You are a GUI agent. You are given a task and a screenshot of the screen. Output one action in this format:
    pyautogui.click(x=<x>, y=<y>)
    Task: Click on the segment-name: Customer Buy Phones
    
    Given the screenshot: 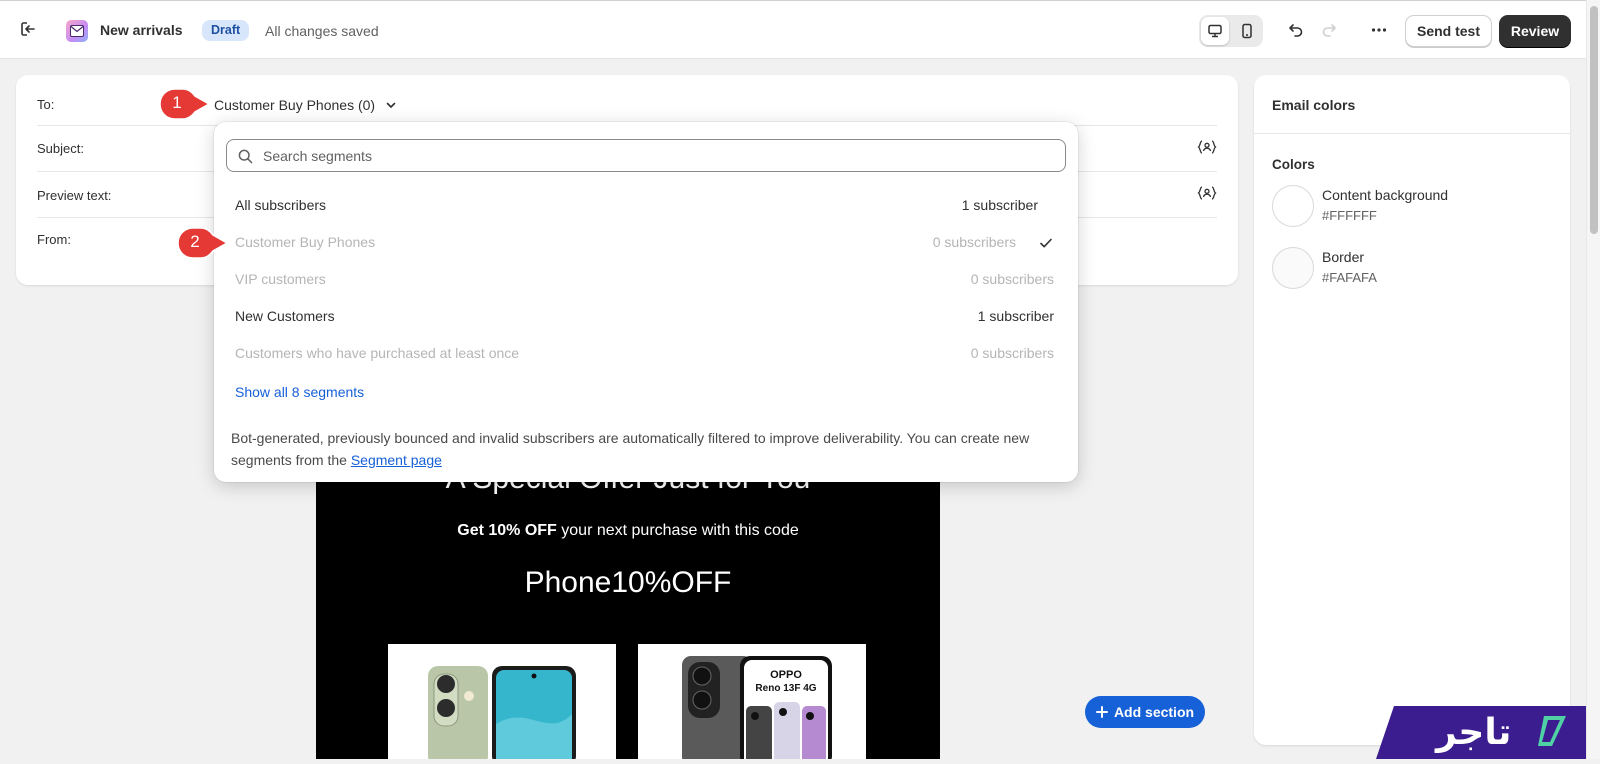 What is the action you would take?
    pyautogui.click(x=305, y=242)
    